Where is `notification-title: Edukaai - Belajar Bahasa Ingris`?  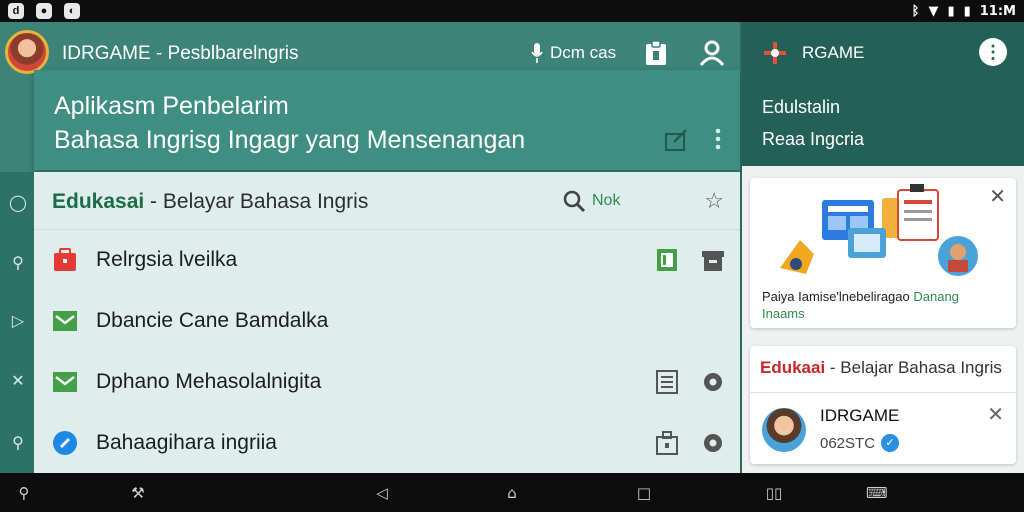
notification-title: Edukaai - Belajar Bahasa Ingris is located at coordinates (881, 368).